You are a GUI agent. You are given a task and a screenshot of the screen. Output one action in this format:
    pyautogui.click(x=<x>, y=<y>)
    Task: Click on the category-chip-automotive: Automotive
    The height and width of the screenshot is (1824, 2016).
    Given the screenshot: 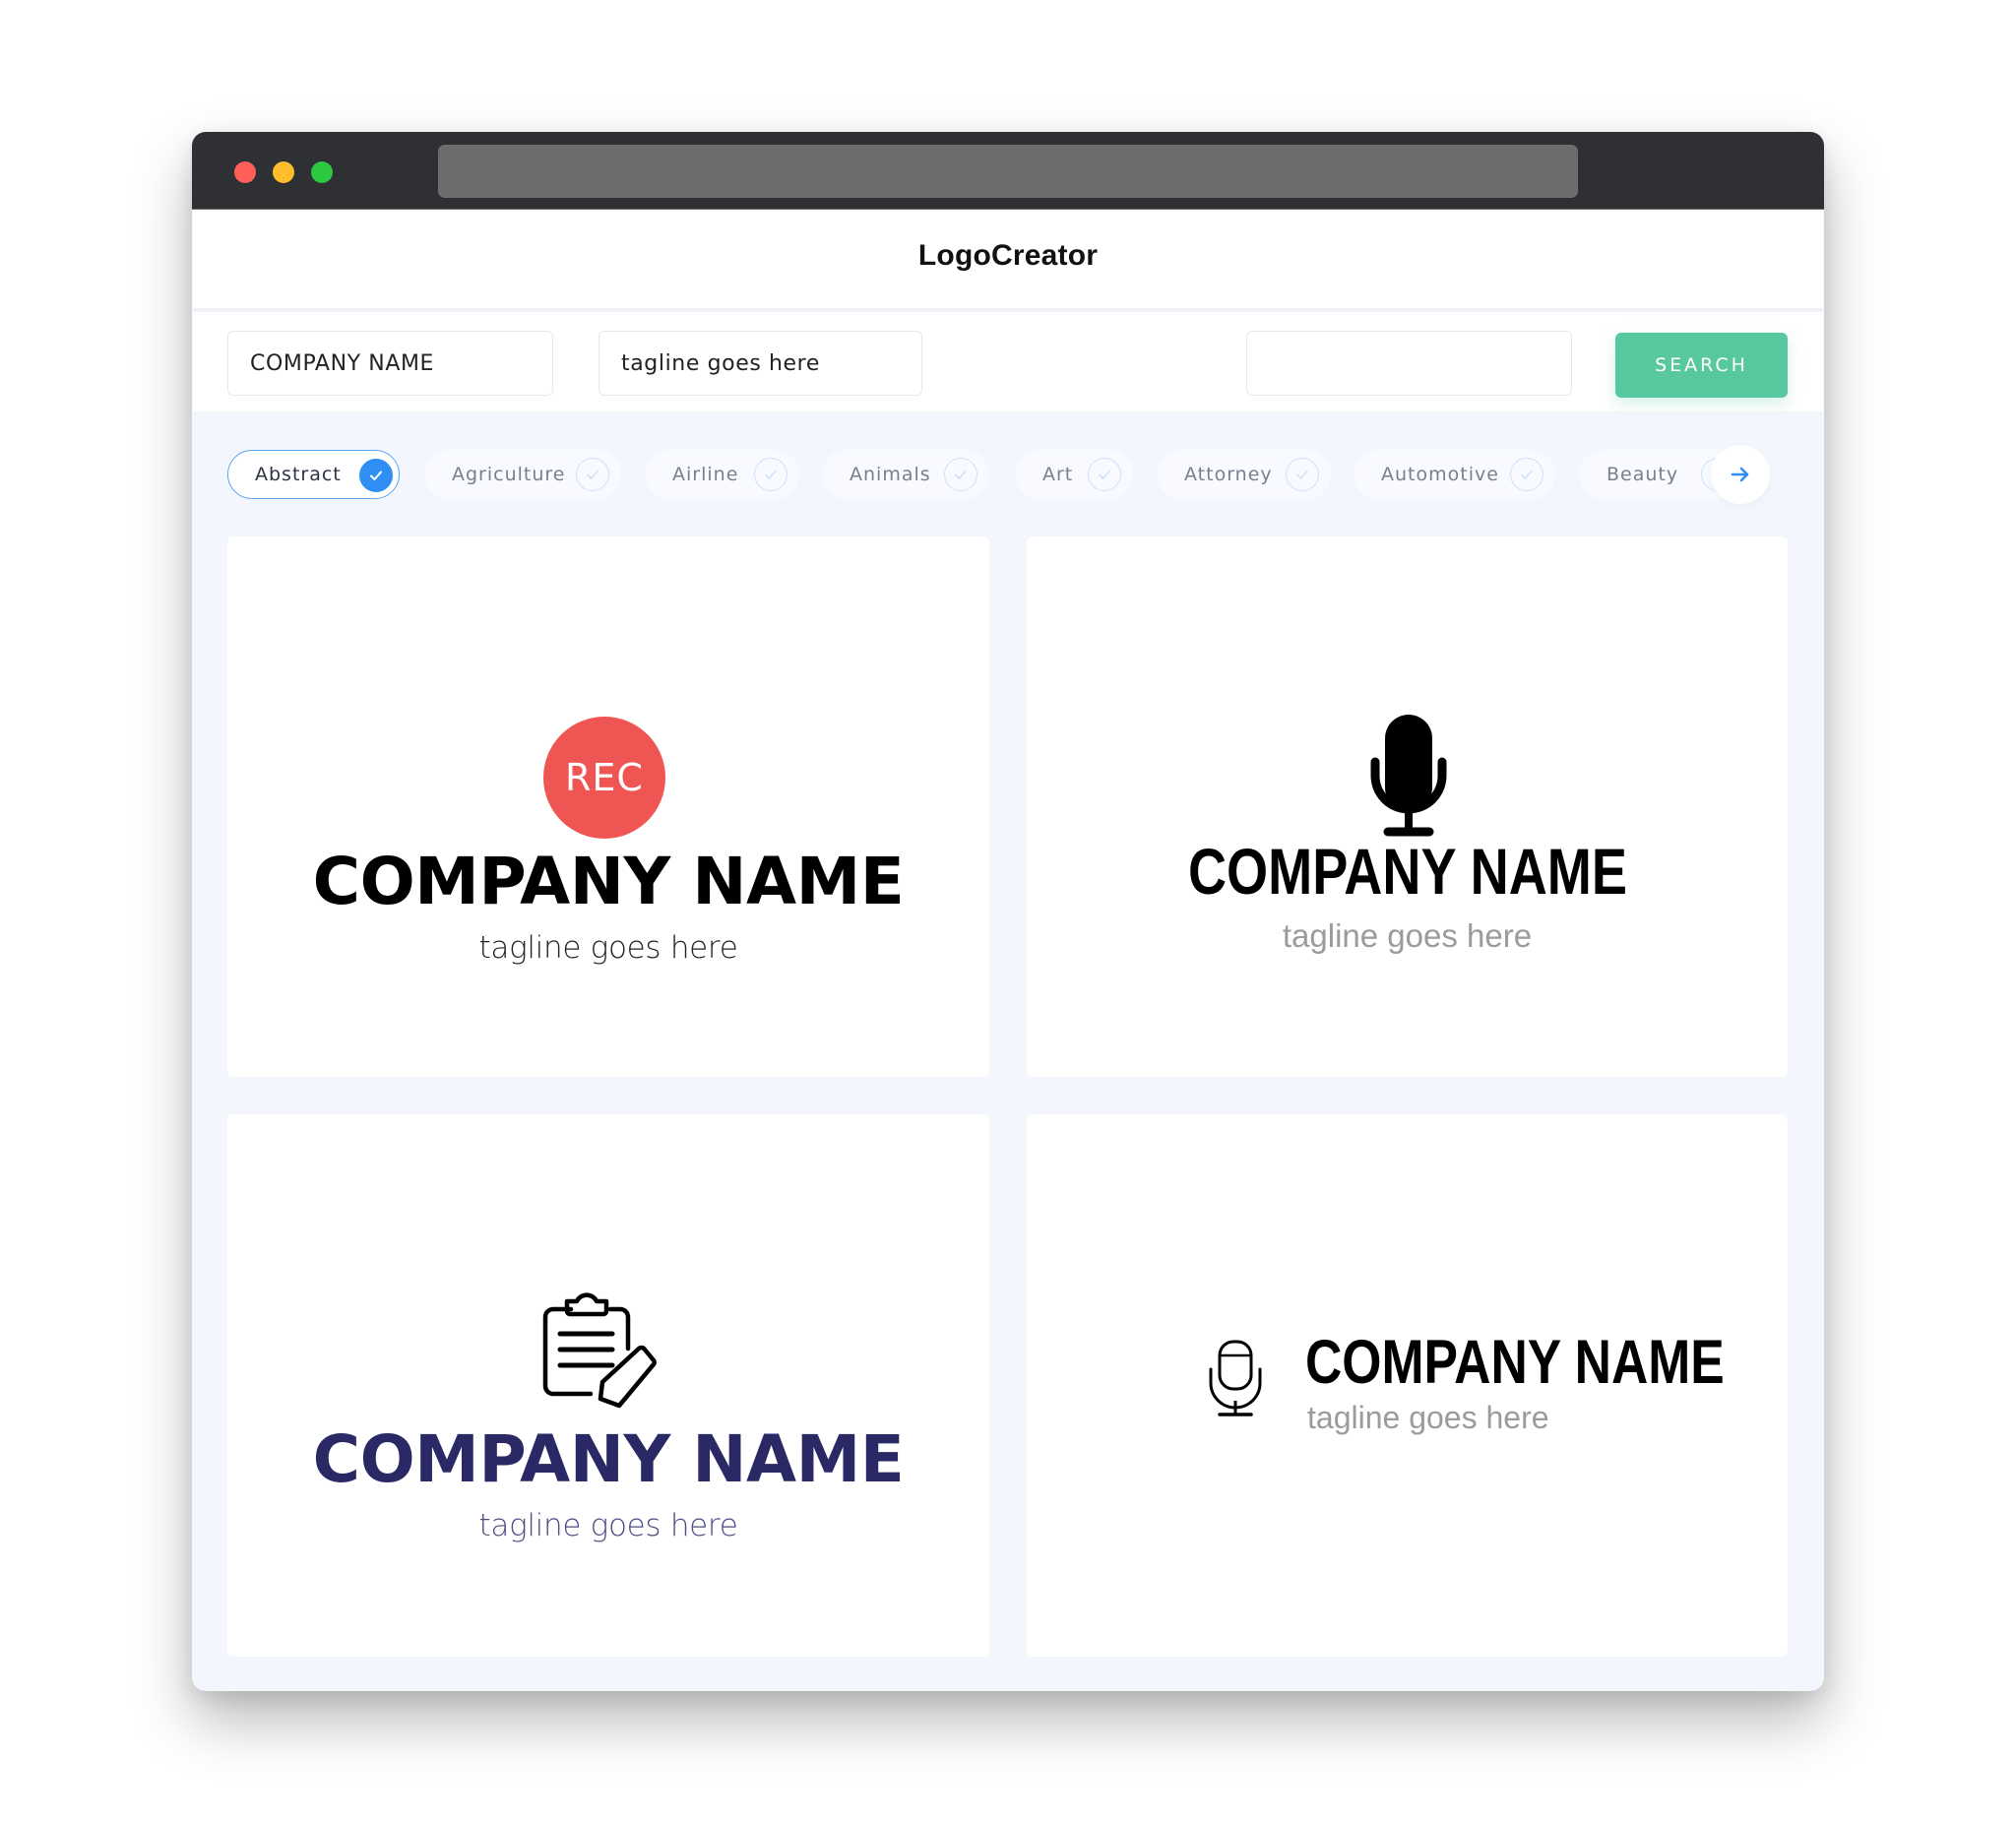 What is the action you would take?
    pyautogui.click(x=1454, y=474)
    